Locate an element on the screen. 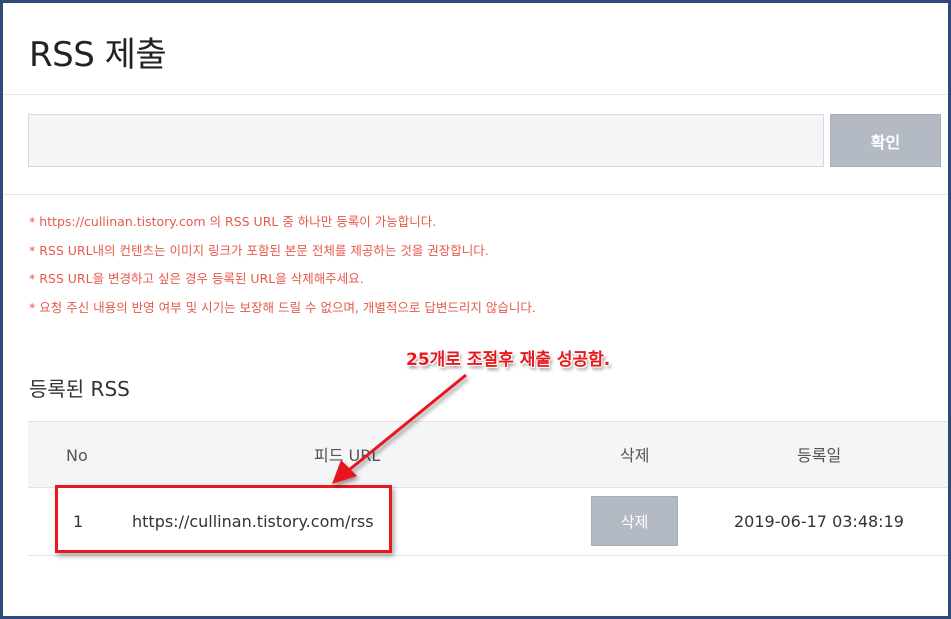 The height and width of the screenshot is (619, 951). row-date: 2019-06-17 03:48:19 is located at coordinates (819, 521).